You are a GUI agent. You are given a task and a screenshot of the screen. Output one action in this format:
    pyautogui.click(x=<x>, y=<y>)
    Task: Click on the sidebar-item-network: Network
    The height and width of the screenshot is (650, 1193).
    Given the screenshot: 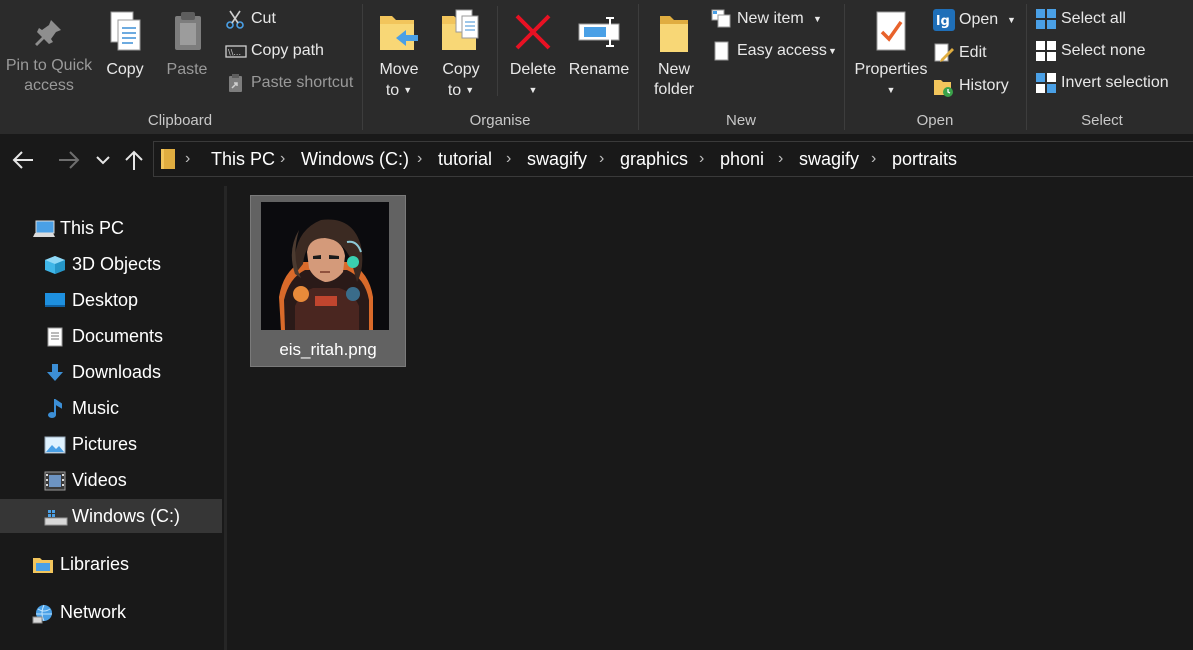 What is the action you would take?
    pyautogui.click(x=111, y=612)
    